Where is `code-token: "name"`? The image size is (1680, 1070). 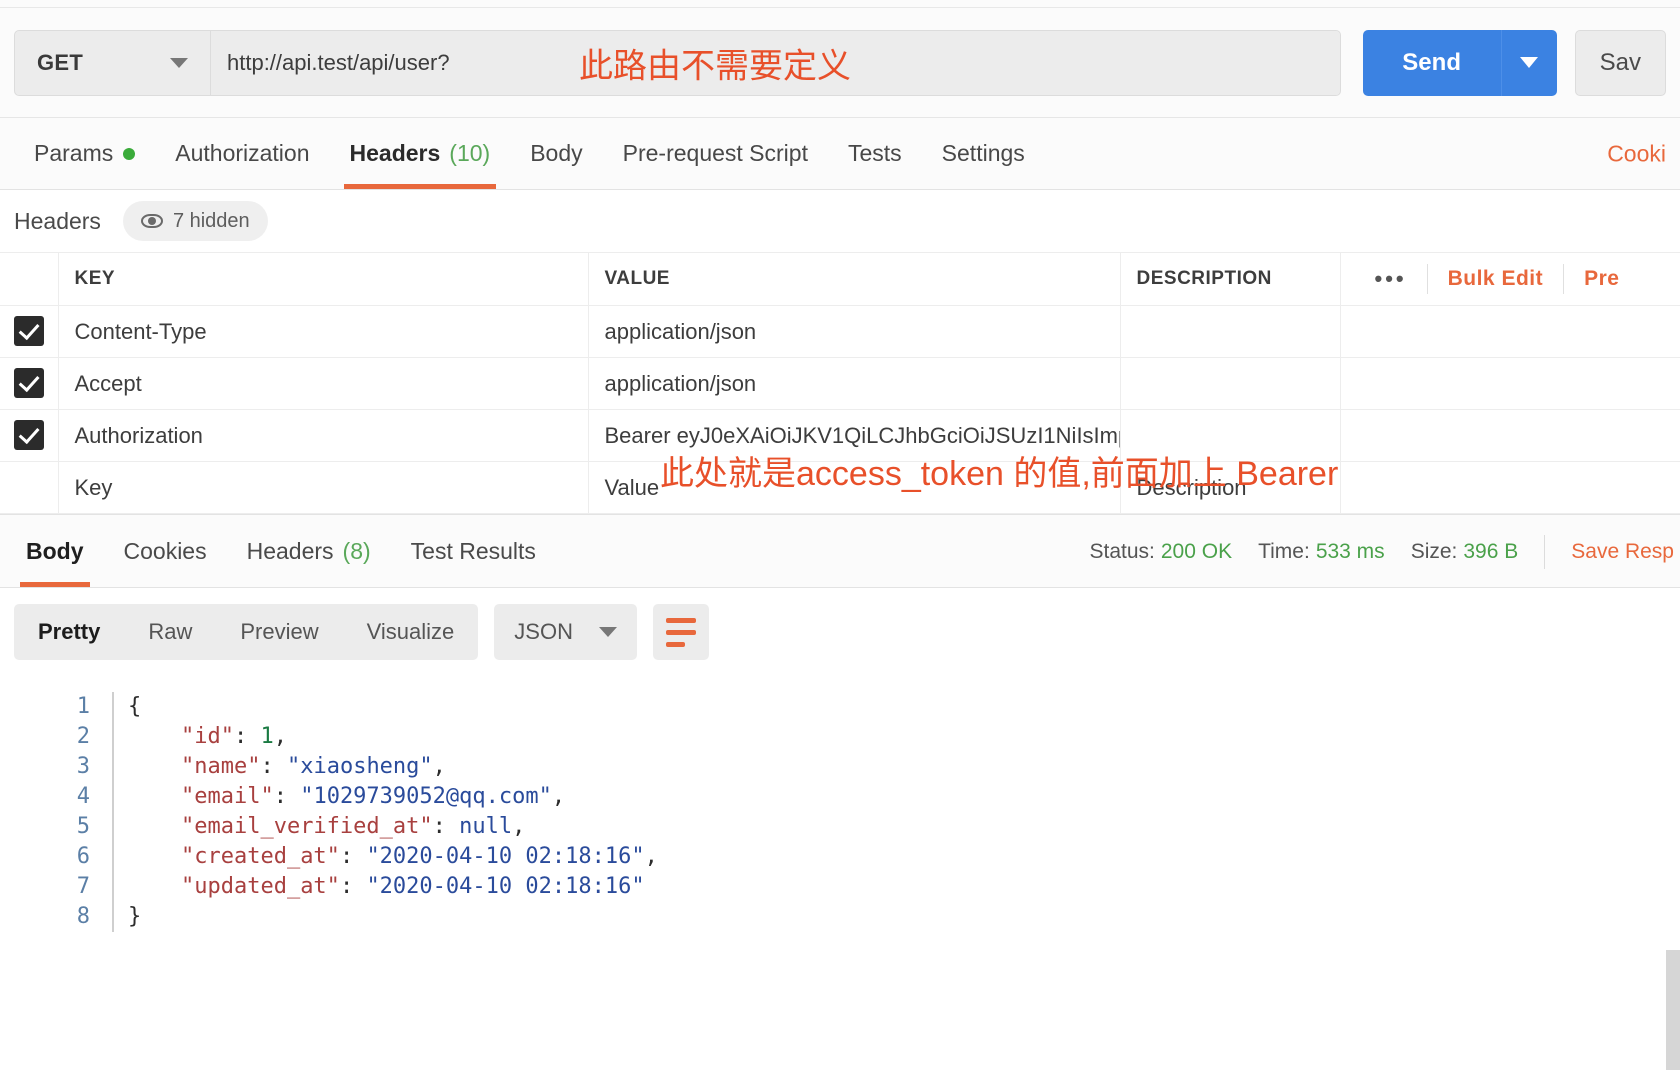
code-token: "name" is located at coordinates (220, 766).